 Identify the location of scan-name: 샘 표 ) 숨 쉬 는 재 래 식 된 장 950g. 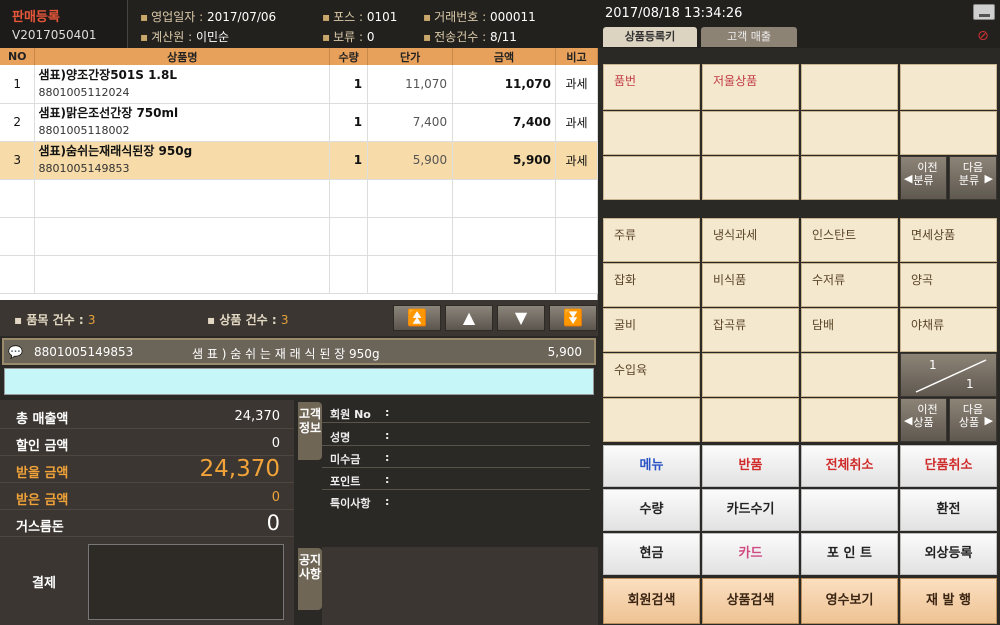
(286, 354).